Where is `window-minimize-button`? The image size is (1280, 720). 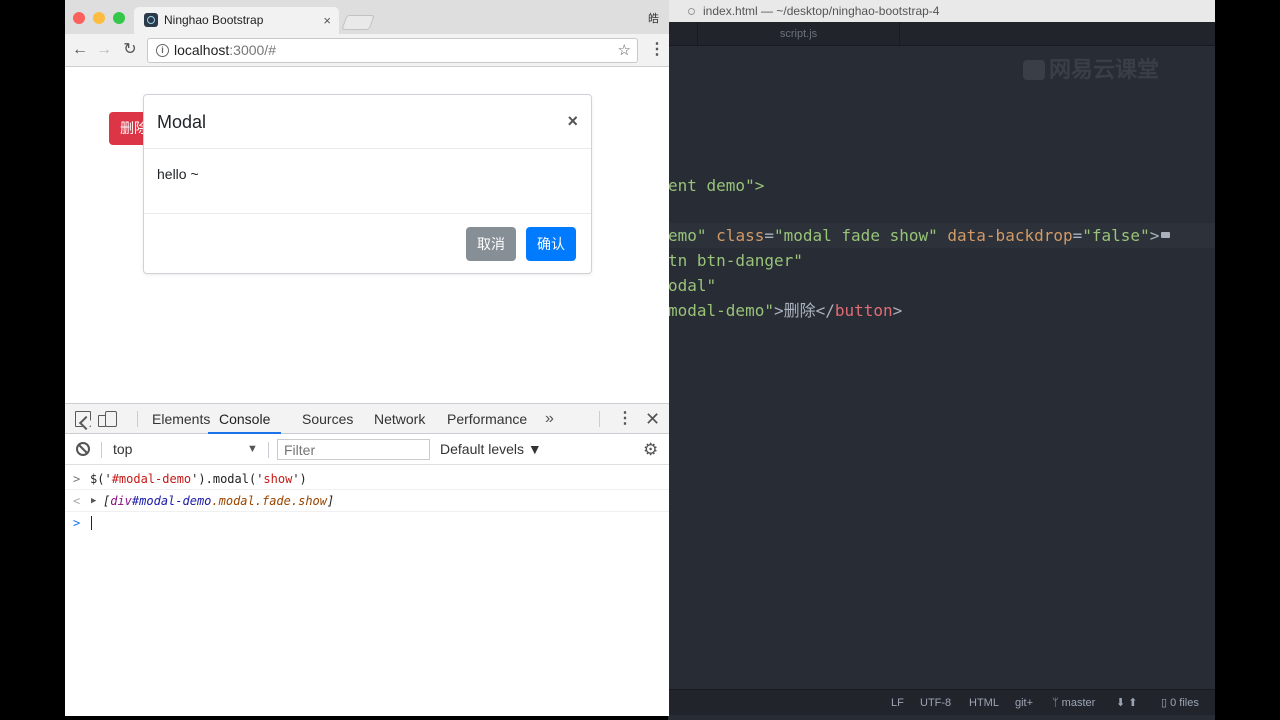
window-minimize-button is located at coordinates (99, 18).